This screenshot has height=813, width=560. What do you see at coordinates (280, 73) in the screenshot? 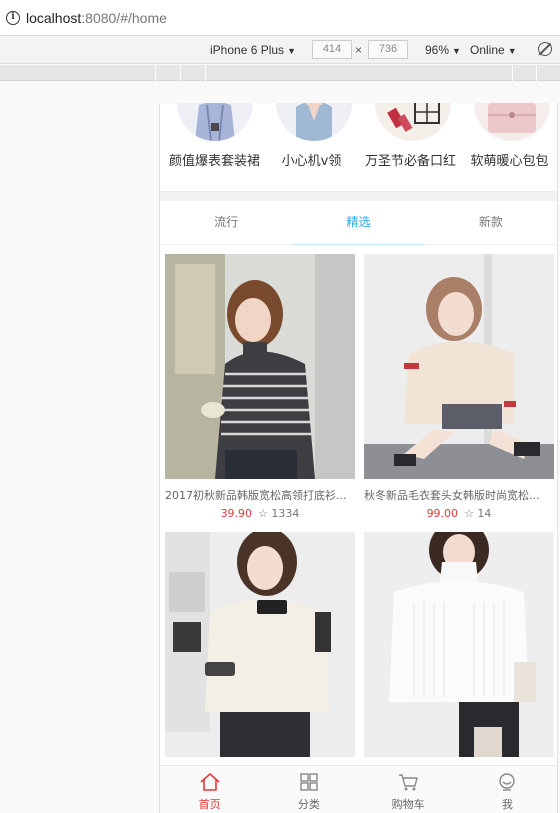
I see `media-query-ruler` at bounding box center [280, 73].